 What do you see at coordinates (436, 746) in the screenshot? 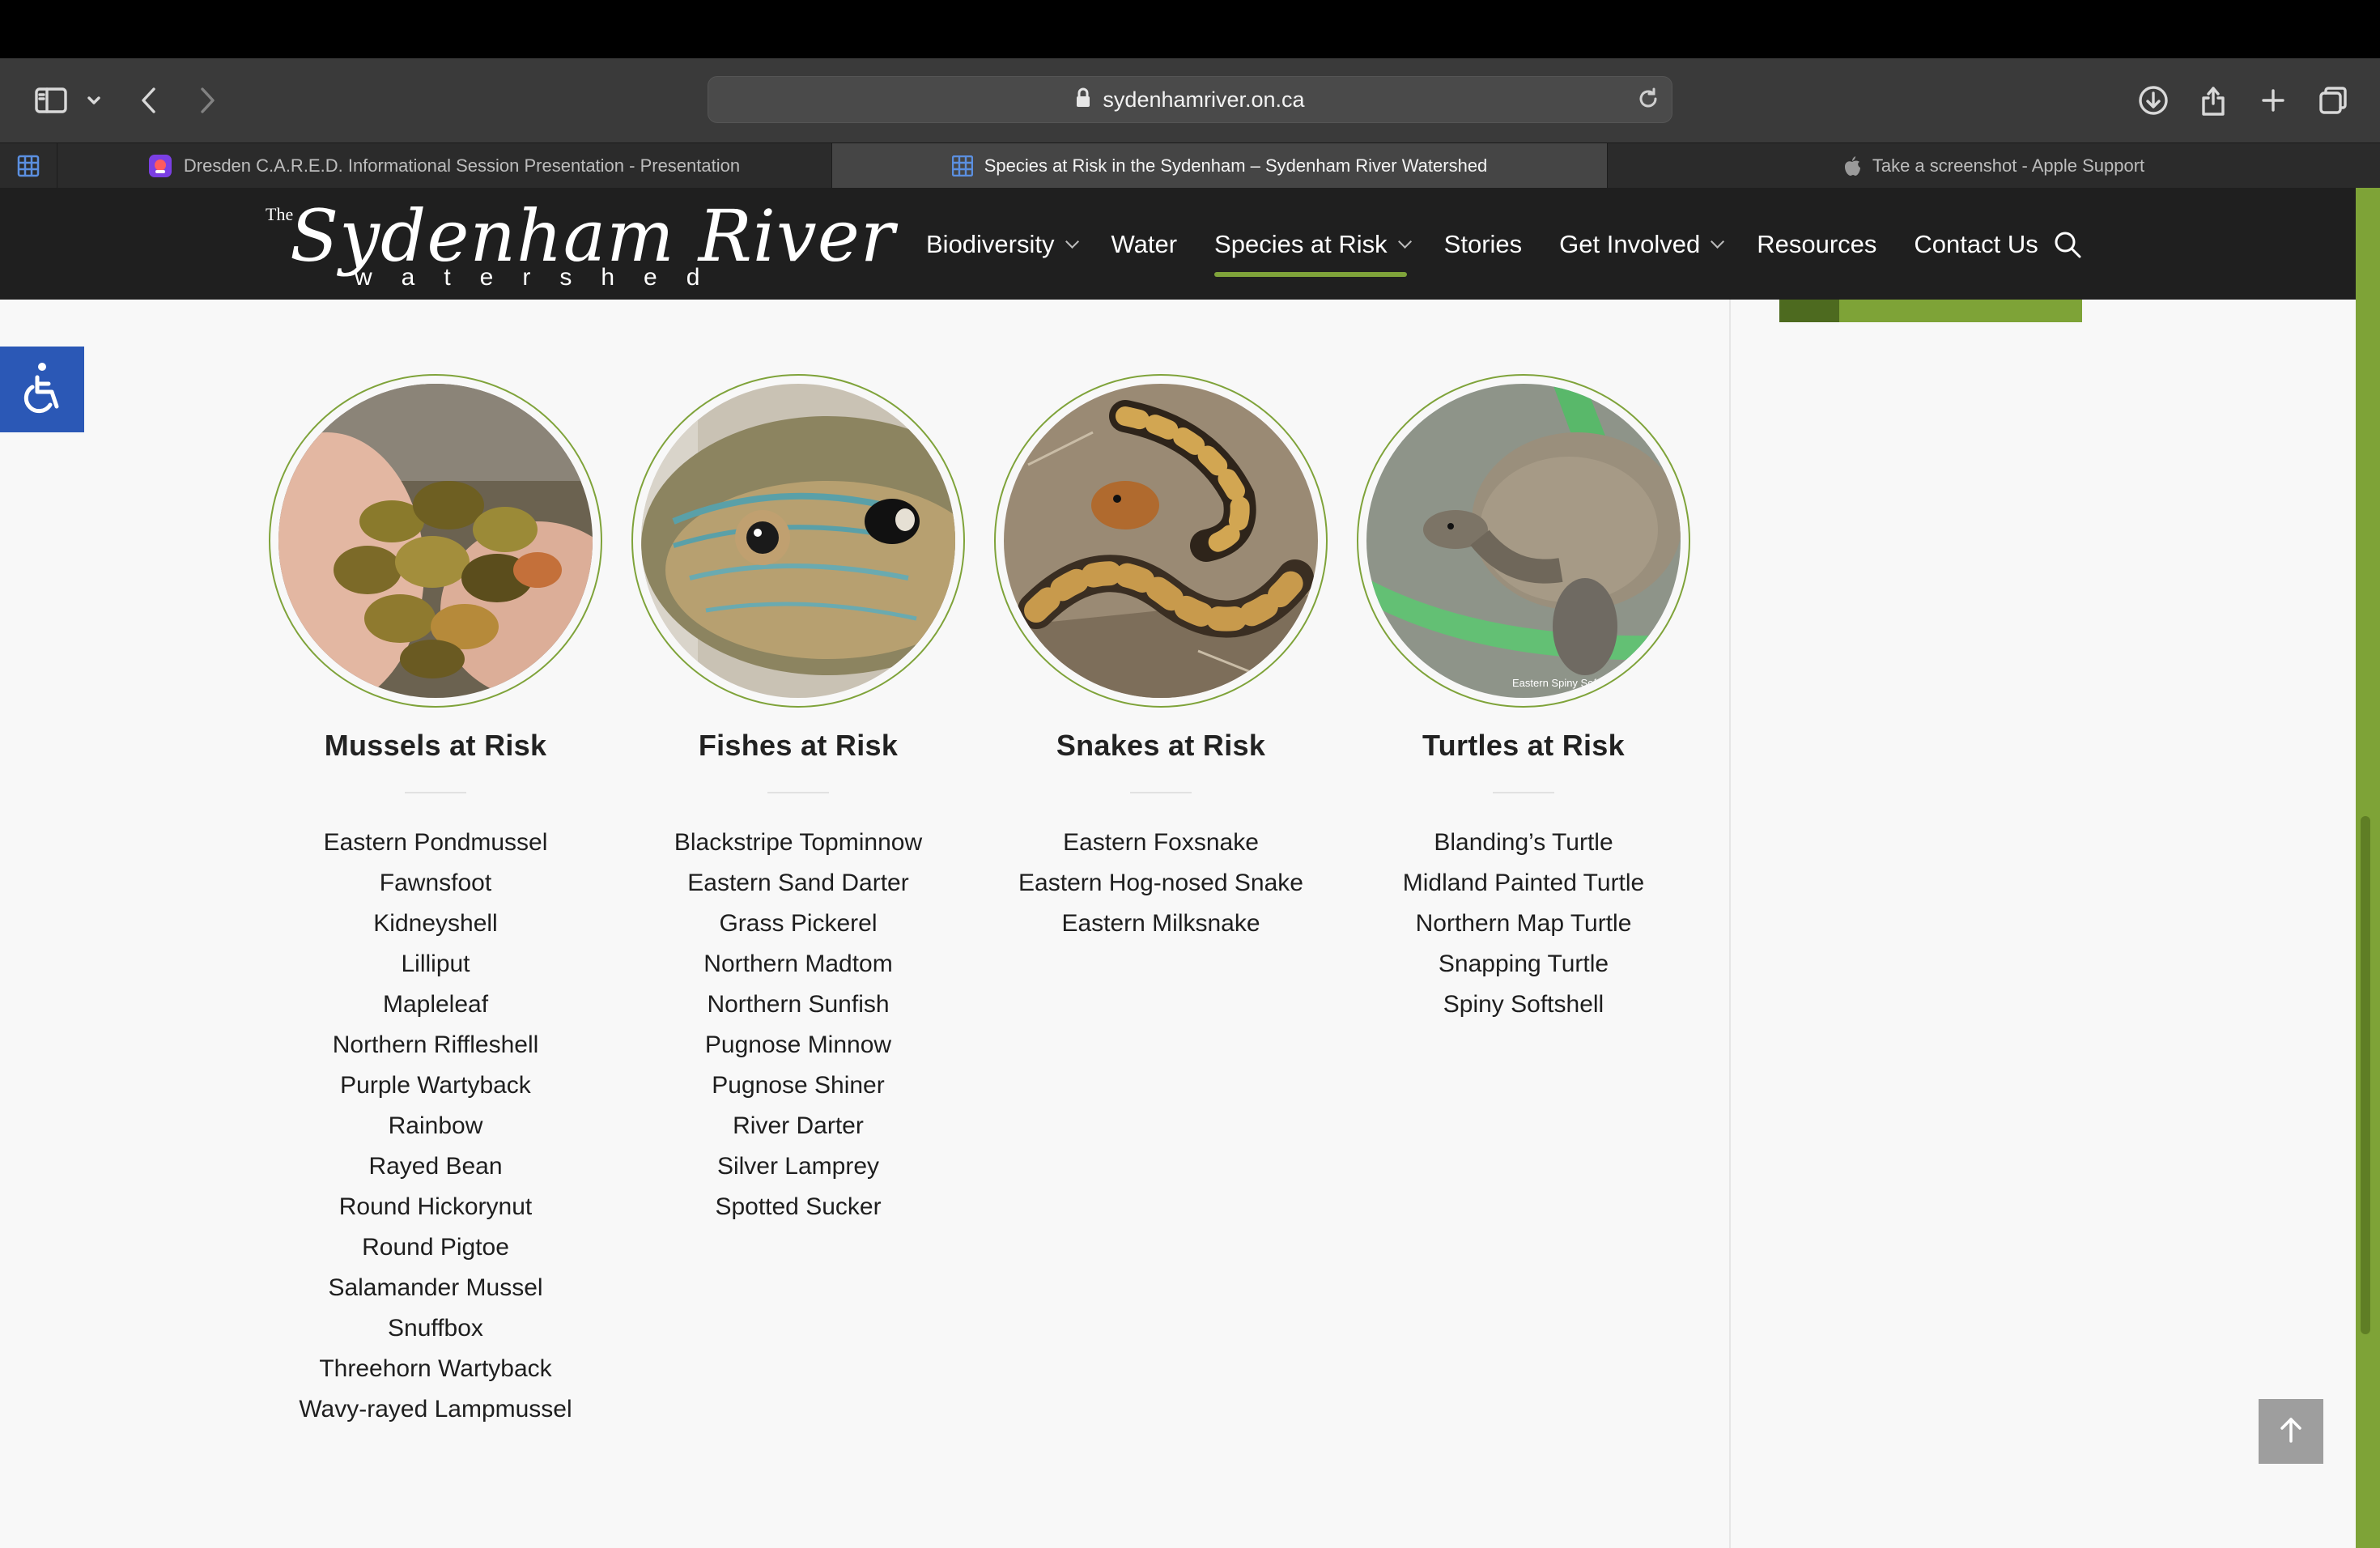
I see `category-title: Mussels at Risk` at bounding box center [436, 746].